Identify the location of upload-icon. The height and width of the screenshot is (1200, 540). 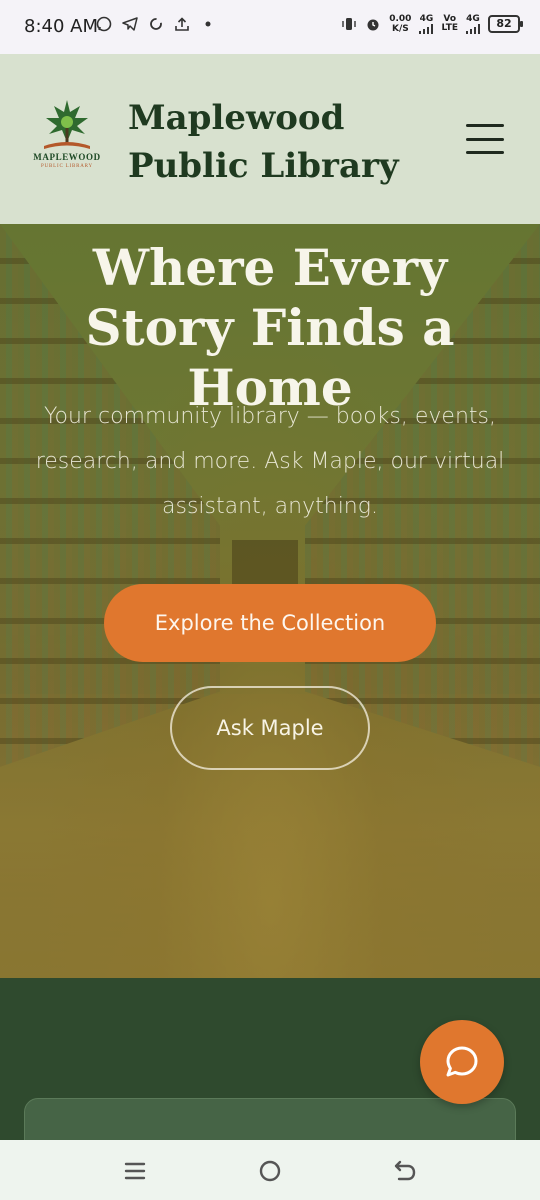
(182, 24).